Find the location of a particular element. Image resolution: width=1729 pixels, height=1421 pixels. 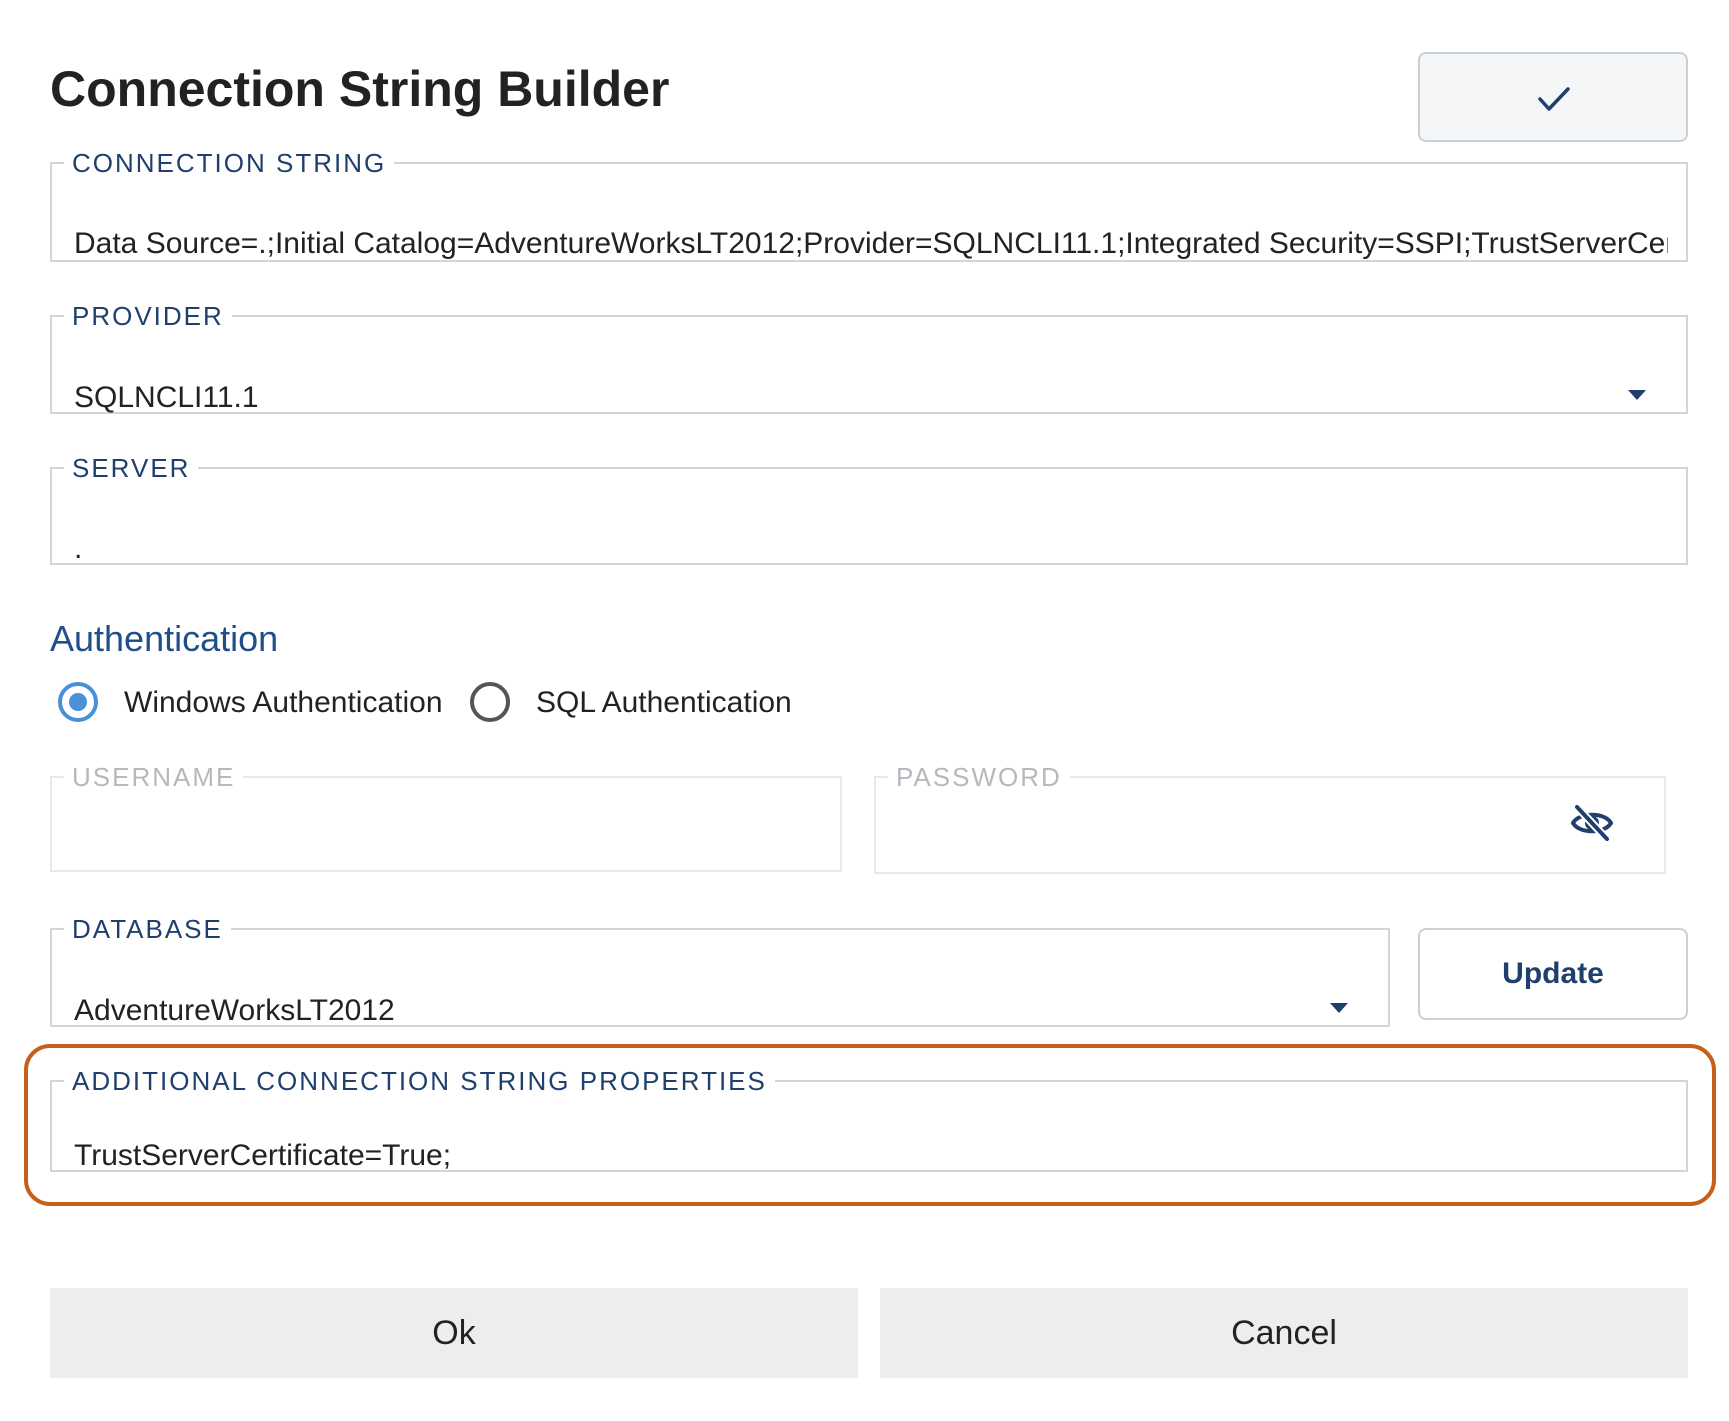

sql-auth-radio is located at coordinates (490, 702).